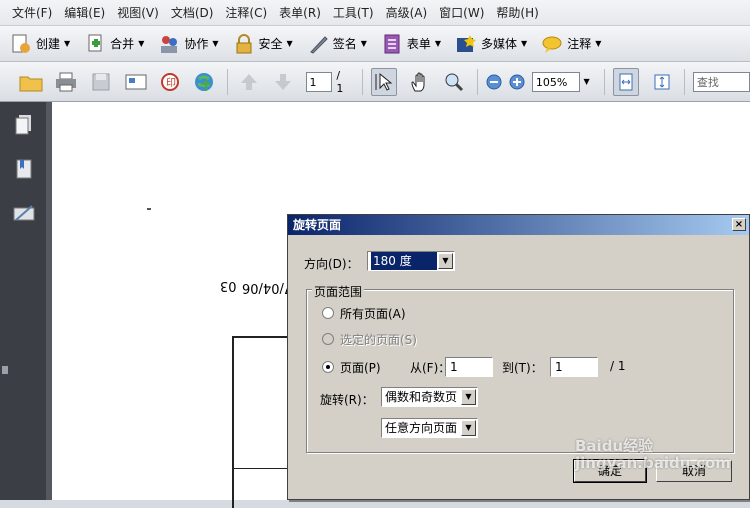 The width and height of the screenshot is (750, 508). I want to click on menu-edit: 编辑(E), so click(84, 12).